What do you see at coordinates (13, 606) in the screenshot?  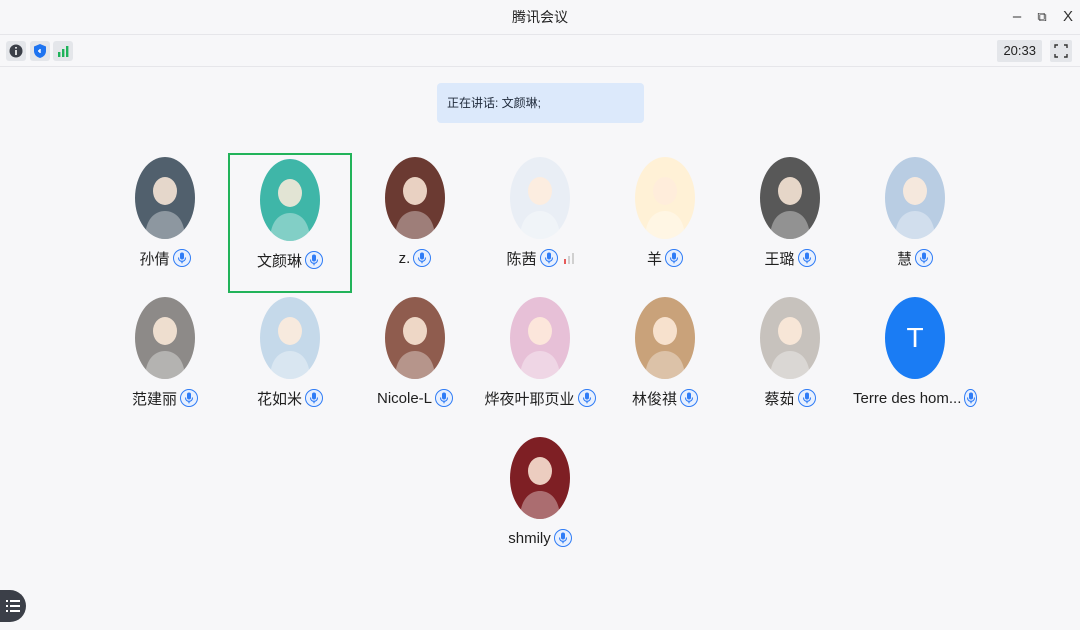 I see `list-menu-icon` at bounding box center [13, 606].